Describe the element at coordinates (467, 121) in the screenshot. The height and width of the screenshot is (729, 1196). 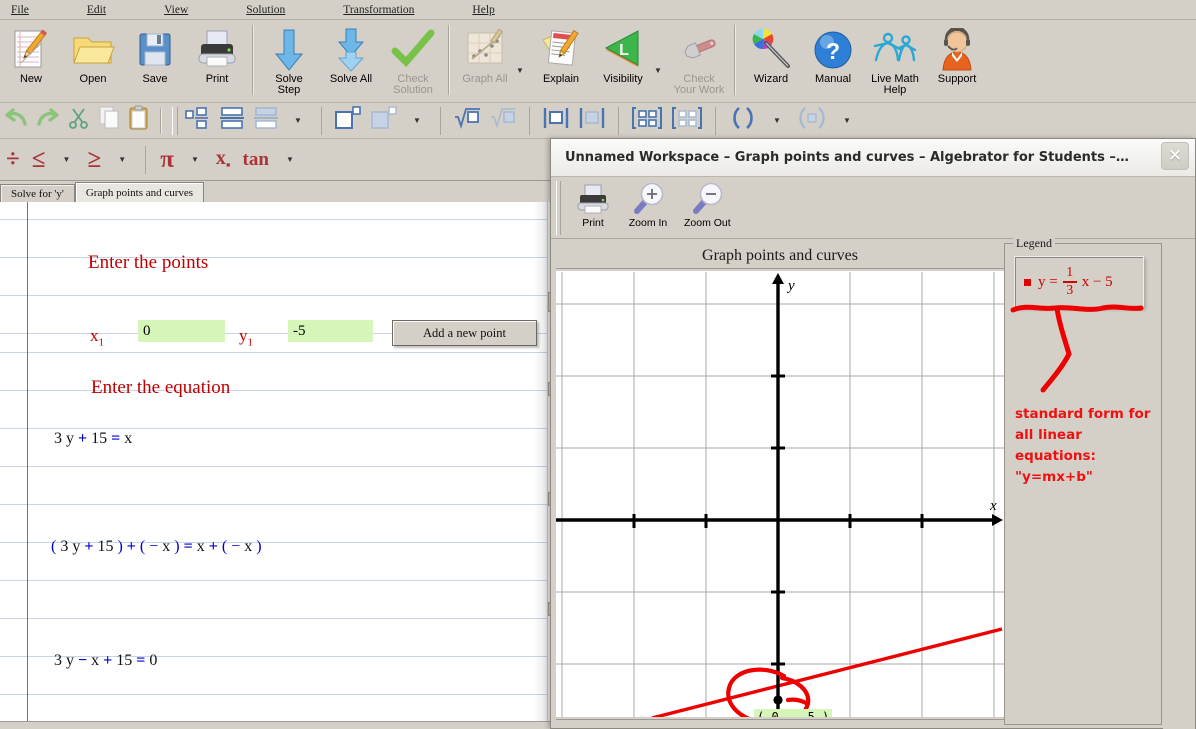
I see `nth-root-button` at that location.